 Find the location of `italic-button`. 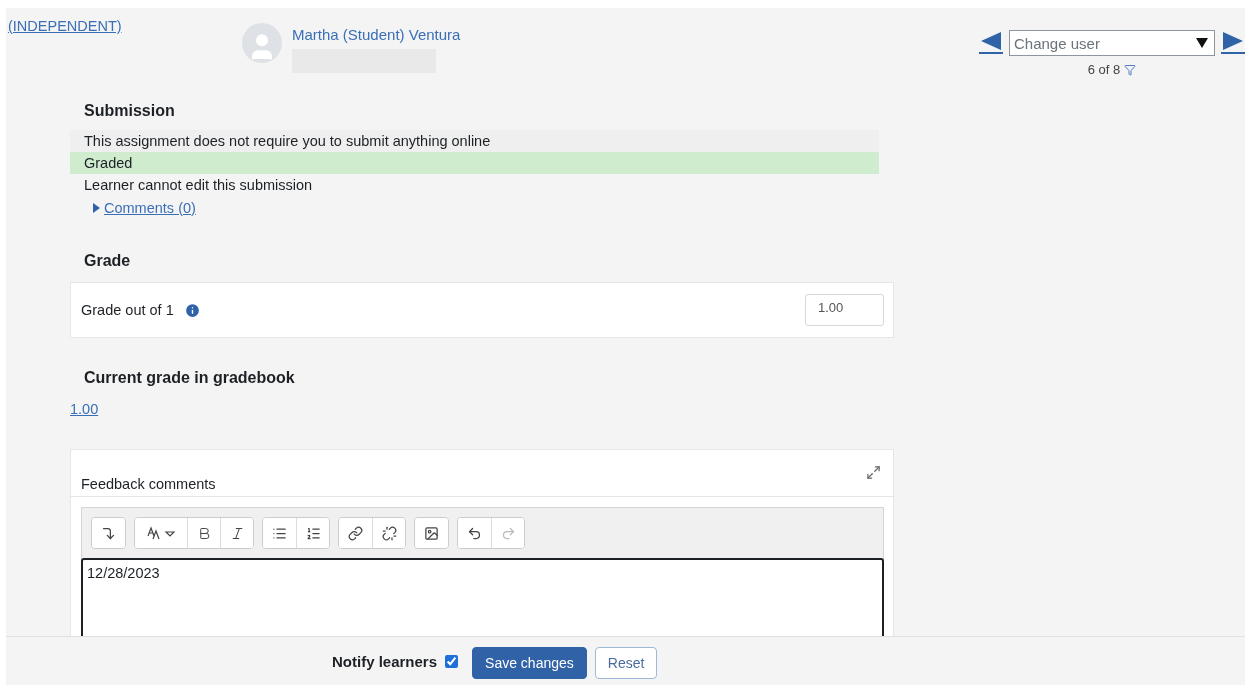

italic-button is located at coordinates (236, 533).